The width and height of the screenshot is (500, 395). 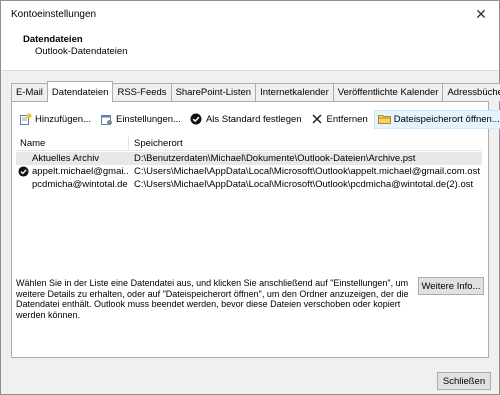 What do you see at coordinates (53, 39) in the screenshot?
I see `section-title: Datendateien` at bounding box center [53, 39].